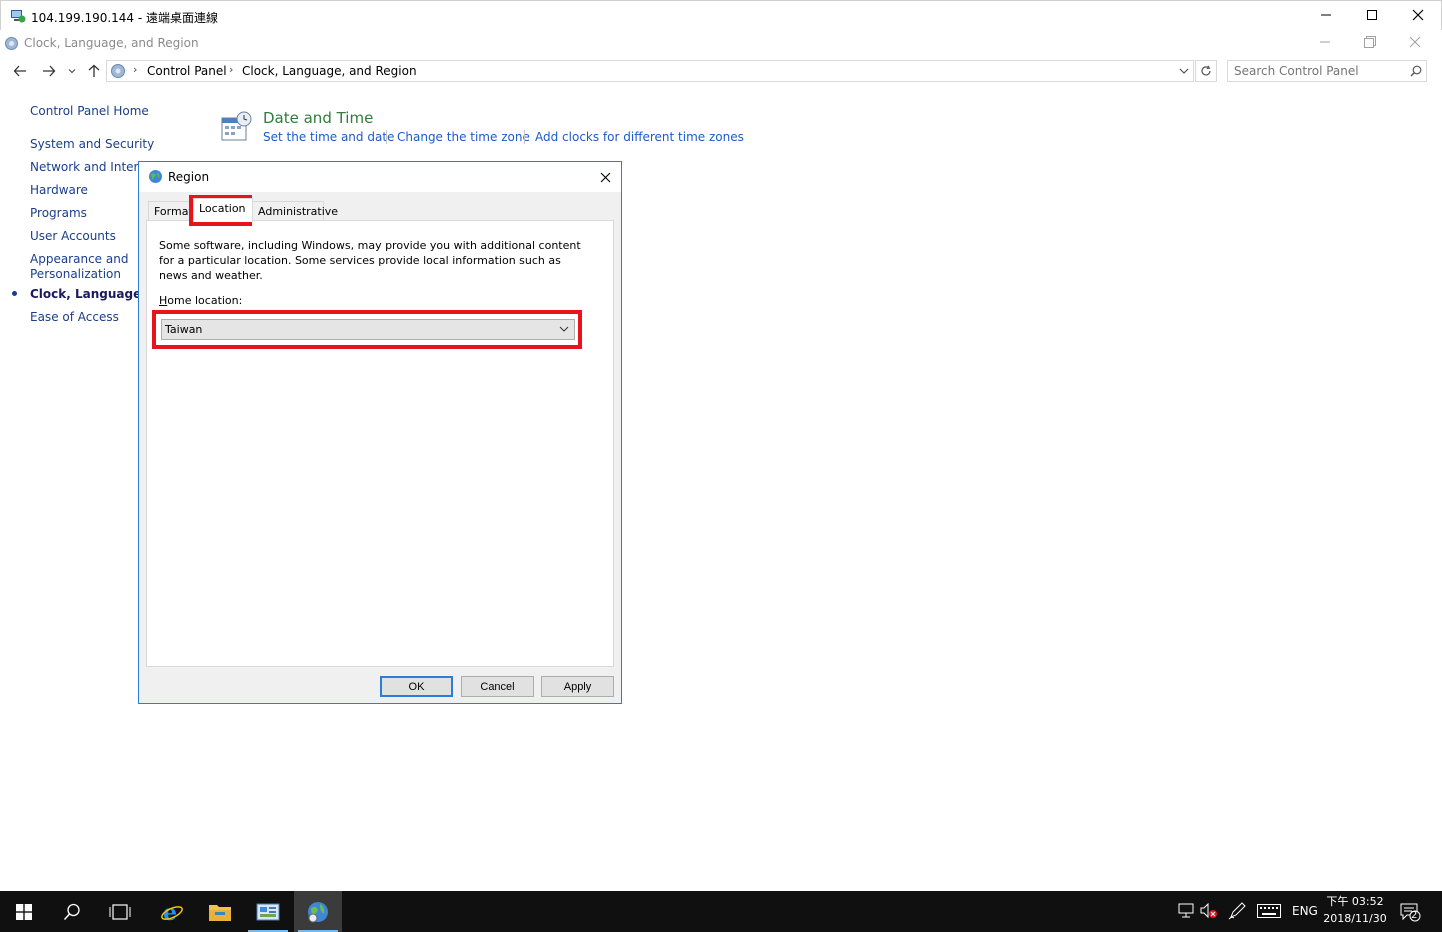 This screenshot has width=1442, height=932. I want to click on search-input, so click(1319, 71).